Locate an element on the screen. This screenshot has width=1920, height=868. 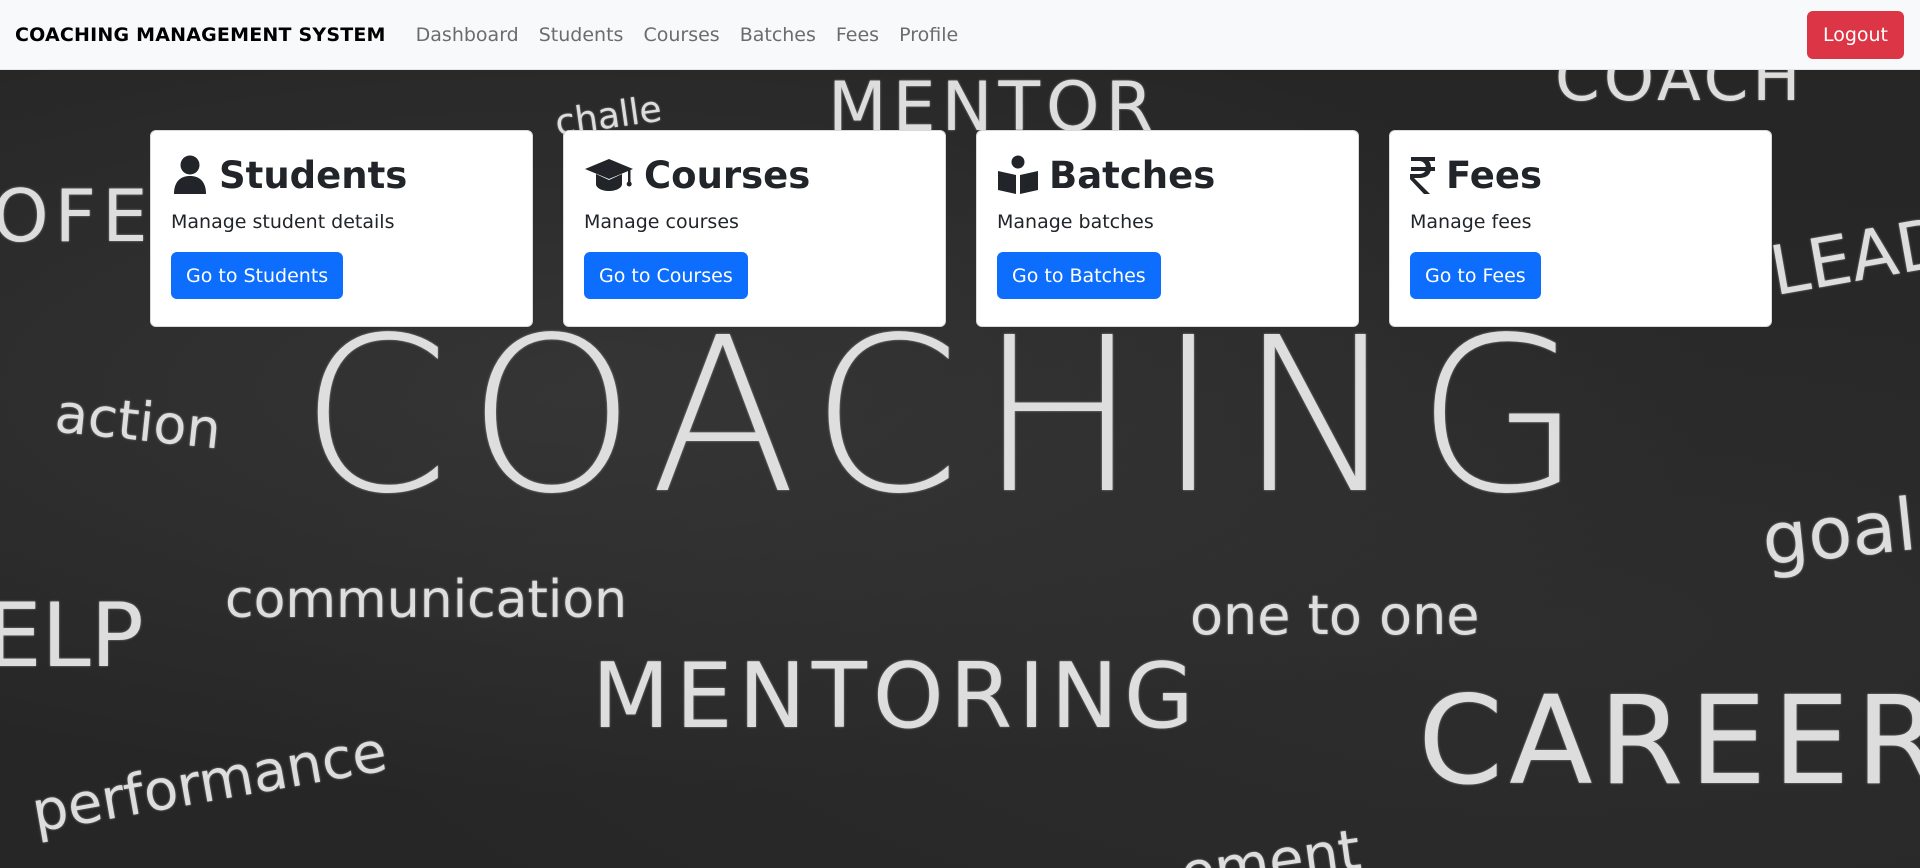
book-reader-icon is located at coordinates (1018, 175).